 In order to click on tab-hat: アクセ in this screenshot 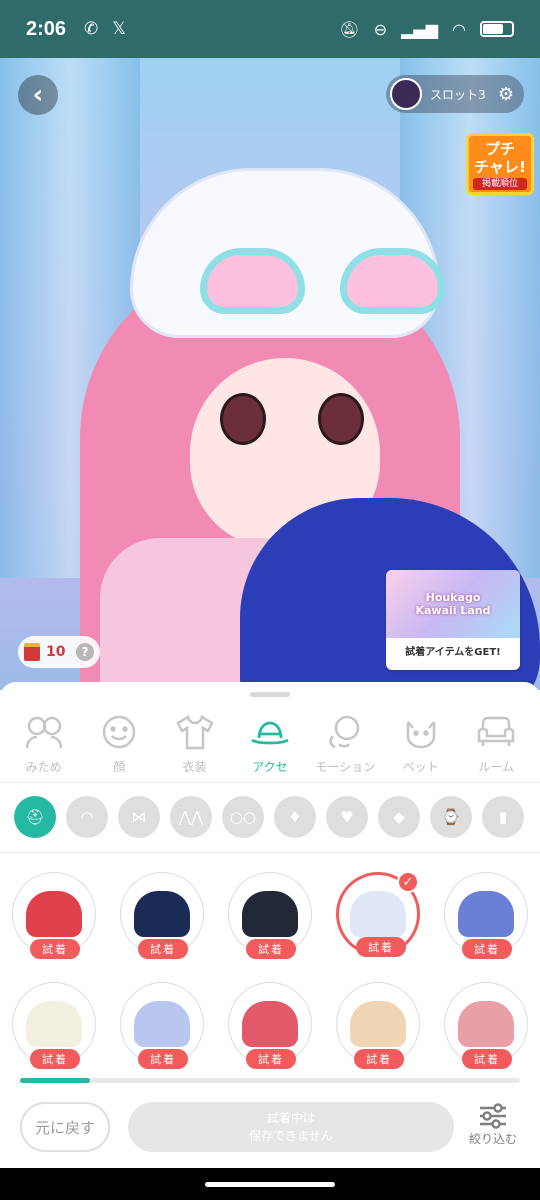, I will do `click(270, 747)`.